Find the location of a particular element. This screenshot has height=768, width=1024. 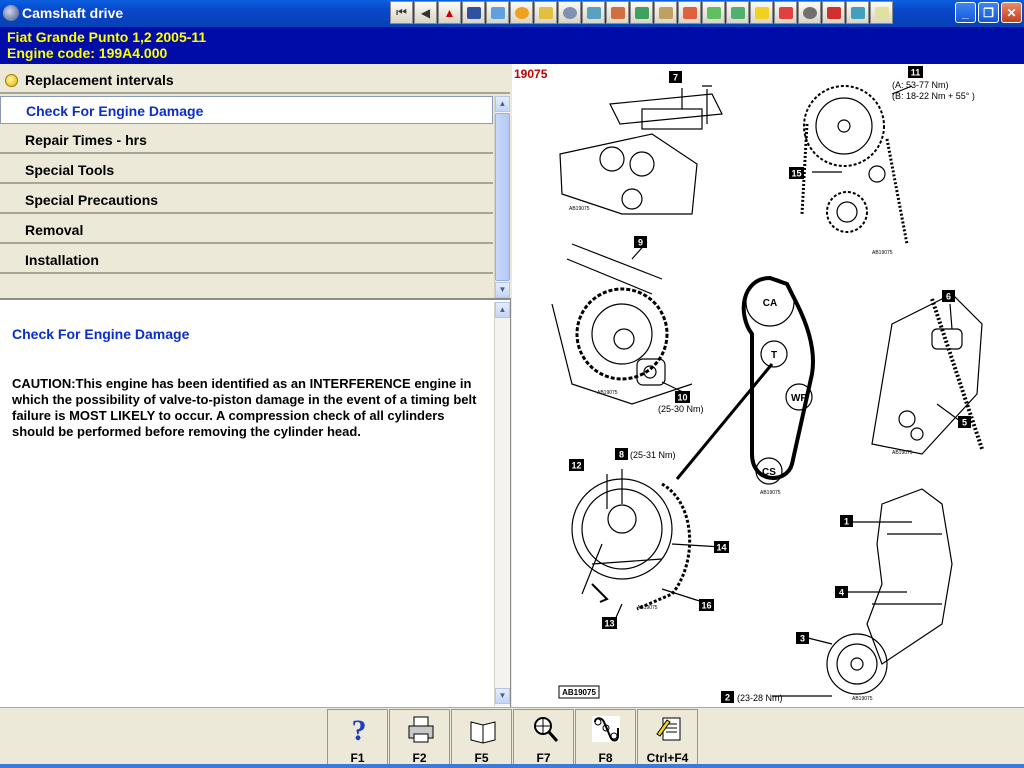

f7-zoom-button: F7 is located at coordinates (543, 738).